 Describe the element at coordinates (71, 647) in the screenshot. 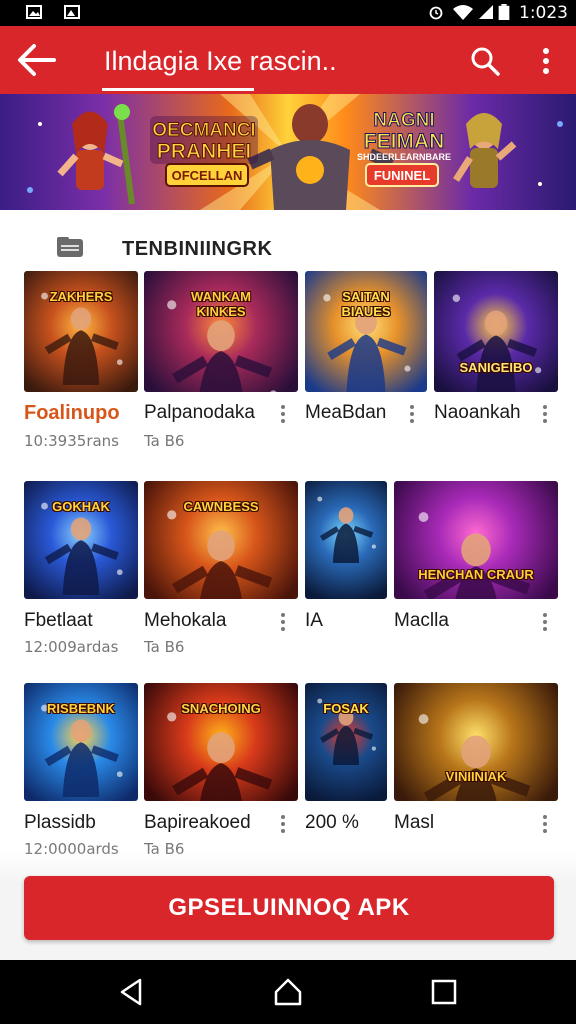

I see `game-meta: 12:009ardas` at that location.